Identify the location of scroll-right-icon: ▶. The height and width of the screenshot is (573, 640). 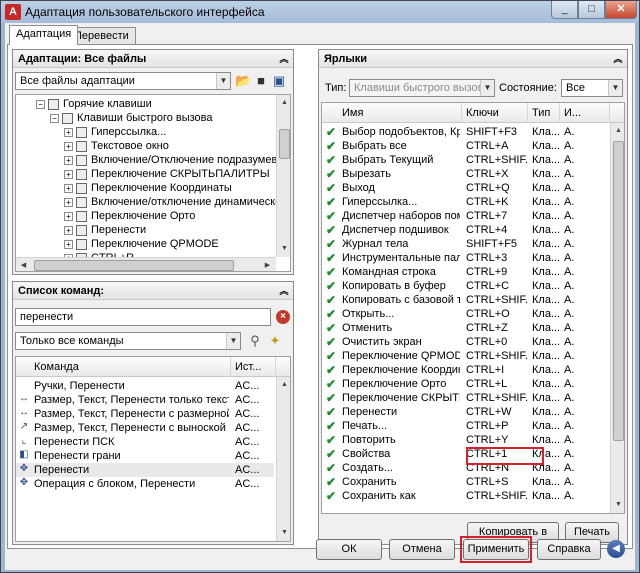
(267, 264).